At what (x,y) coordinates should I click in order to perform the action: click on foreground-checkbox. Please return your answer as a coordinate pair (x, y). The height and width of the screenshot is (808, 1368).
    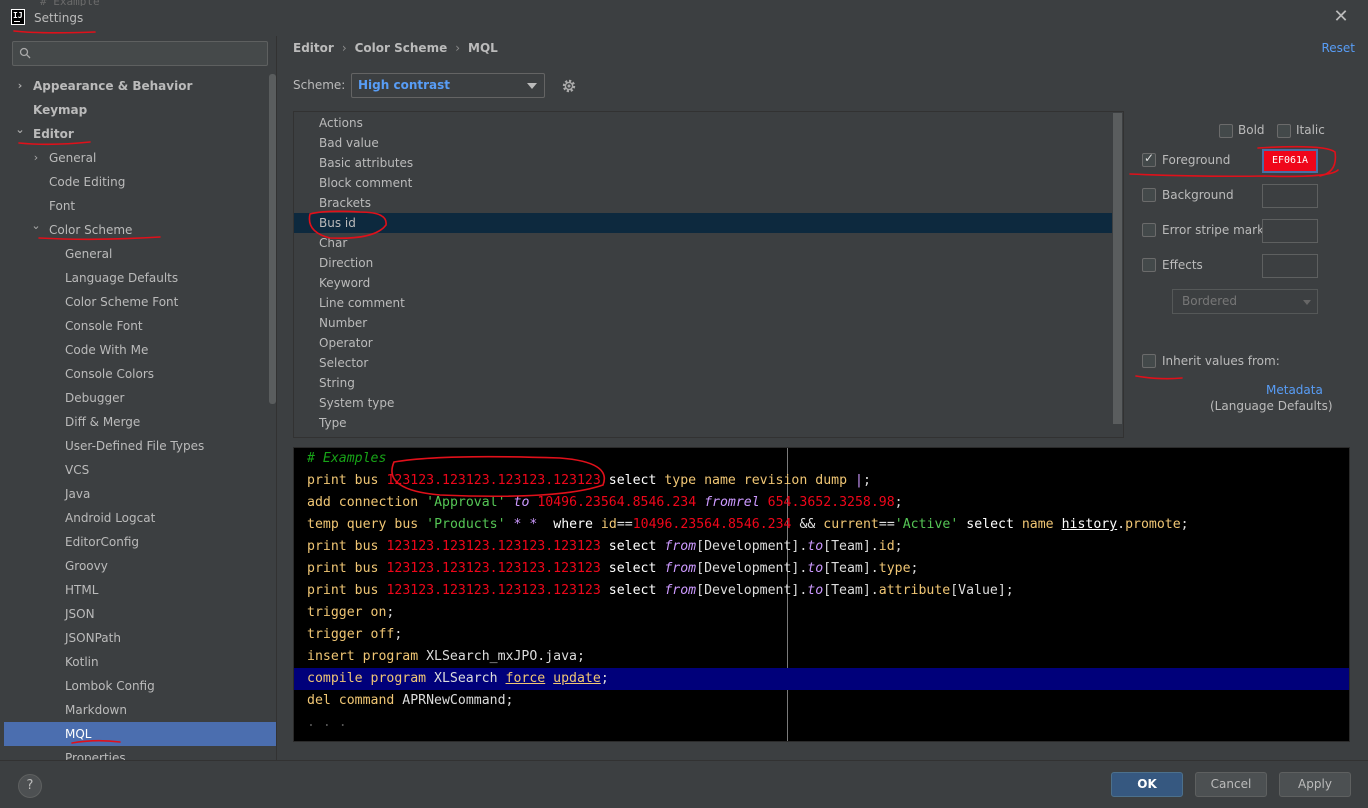
    Looking at the image, I should click on (1149, 159).